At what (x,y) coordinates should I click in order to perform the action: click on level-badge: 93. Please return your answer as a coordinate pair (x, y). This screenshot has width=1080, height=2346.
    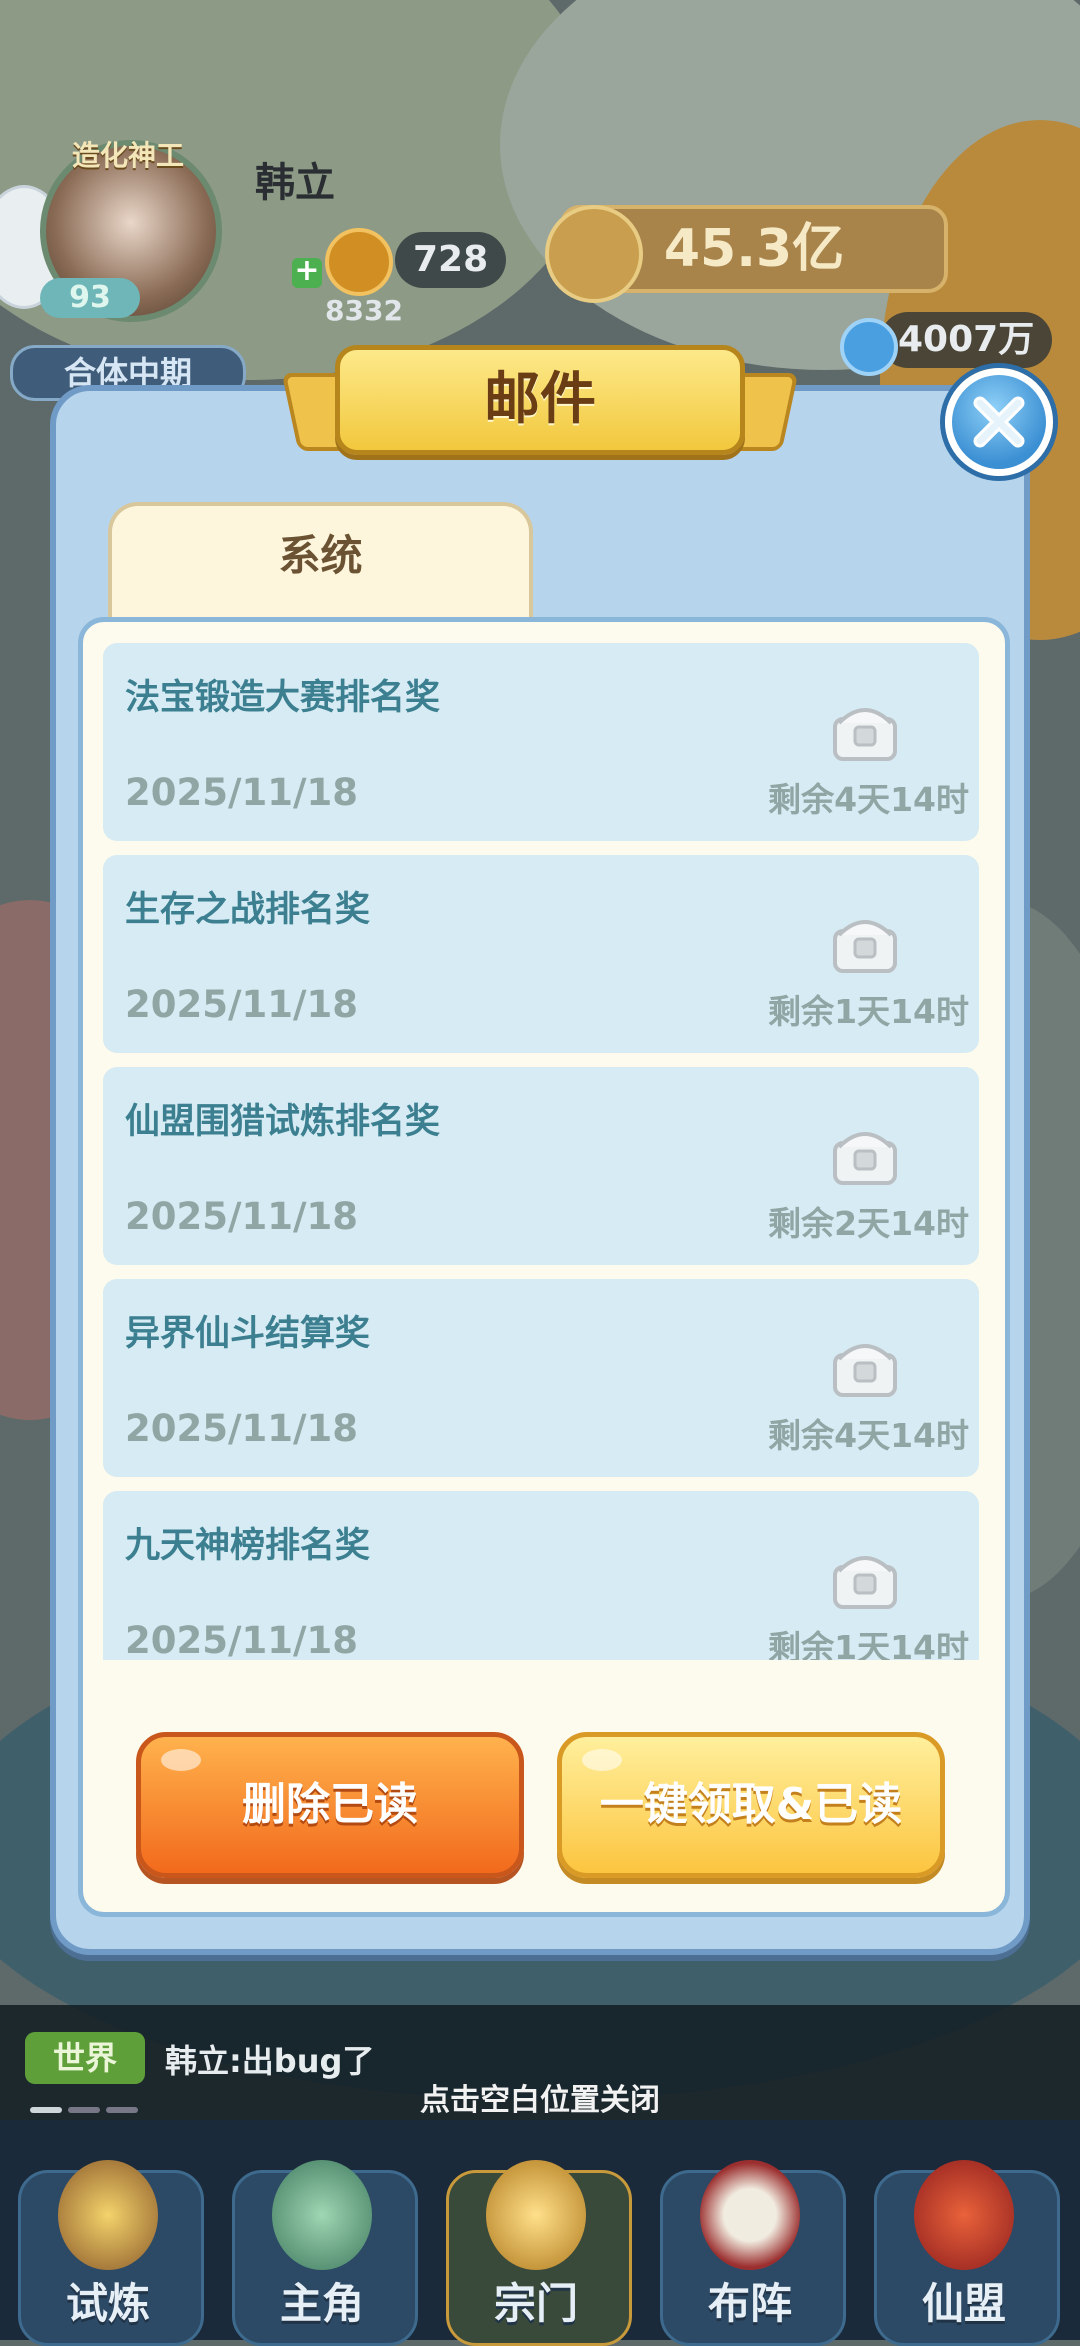
    Looking at the image, I should click on (90, 298).